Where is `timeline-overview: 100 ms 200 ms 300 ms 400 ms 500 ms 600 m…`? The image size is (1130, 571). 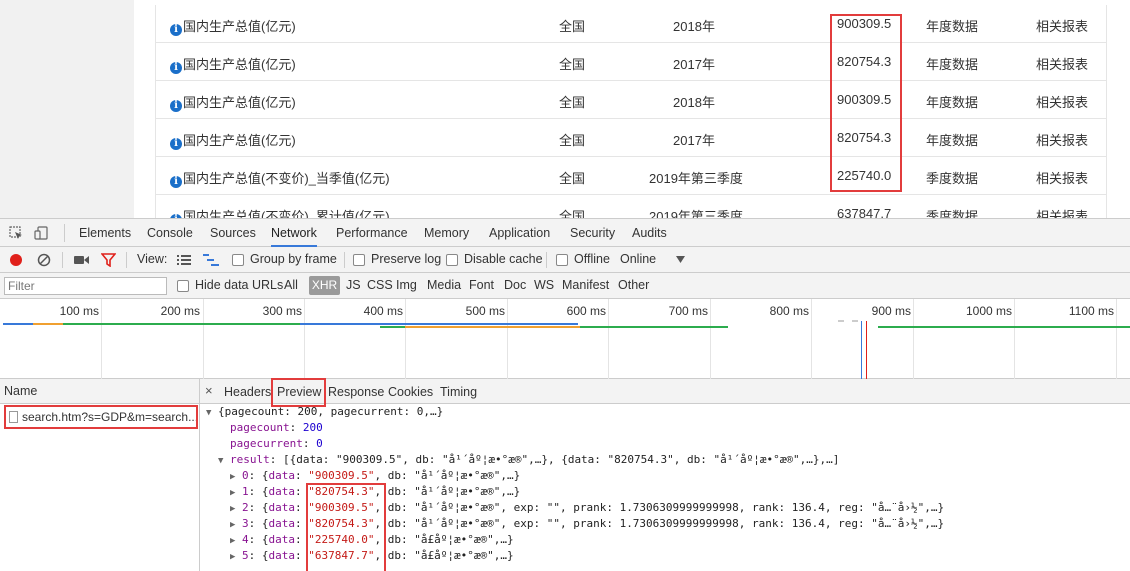 timeline-overview: 100 ms 200 ms 300 ms 400 ms 500 ms 600 m… is located at coordinates (565, 339).